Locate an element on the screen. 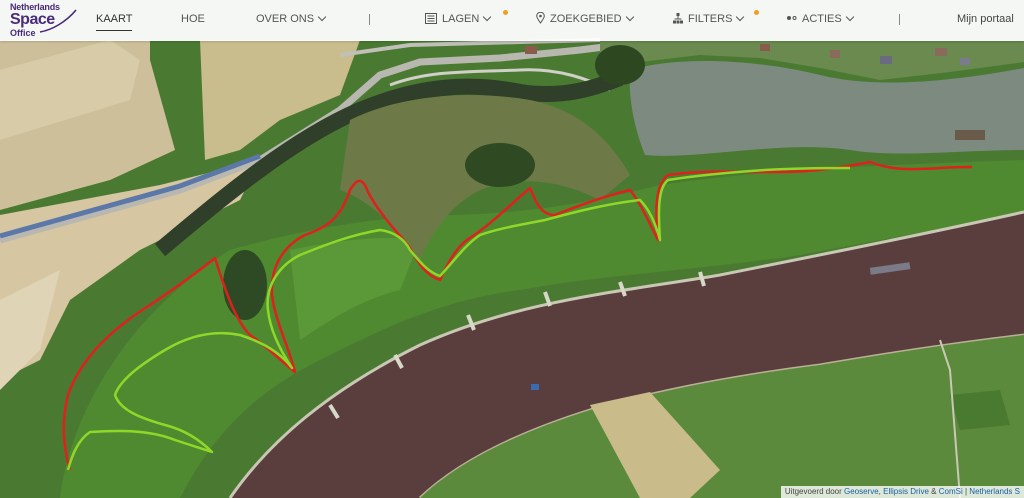  acties-label: ACTIES is located at coordinates (822, 19).